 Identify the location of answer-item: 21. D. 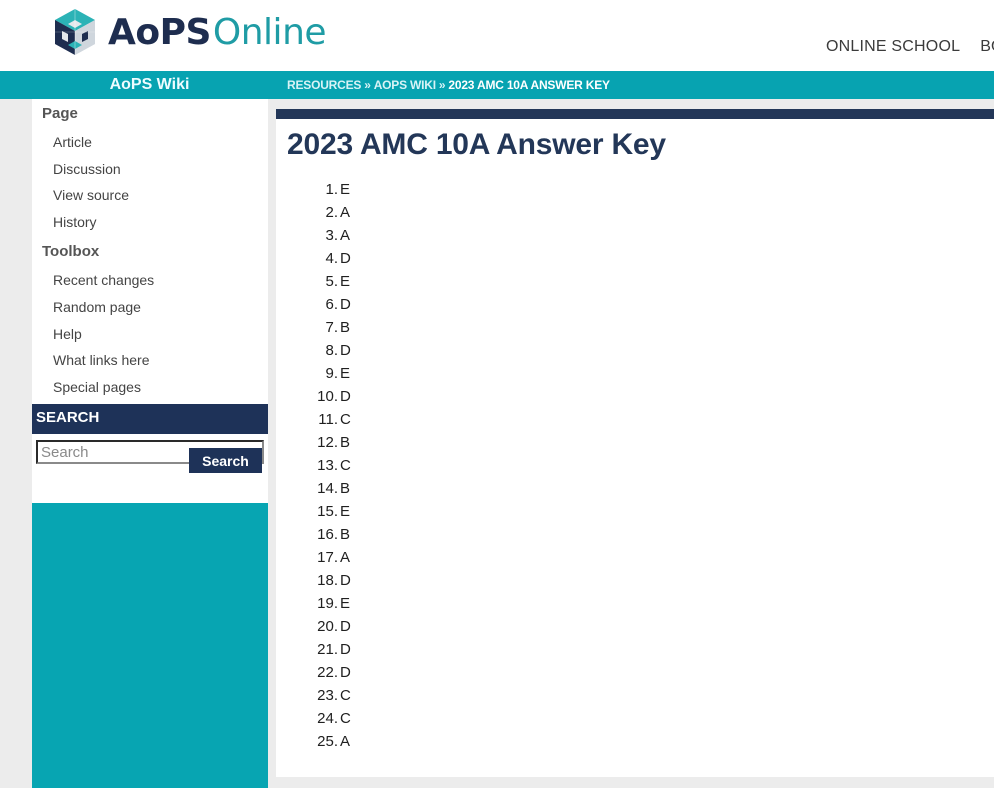
(635, 650).